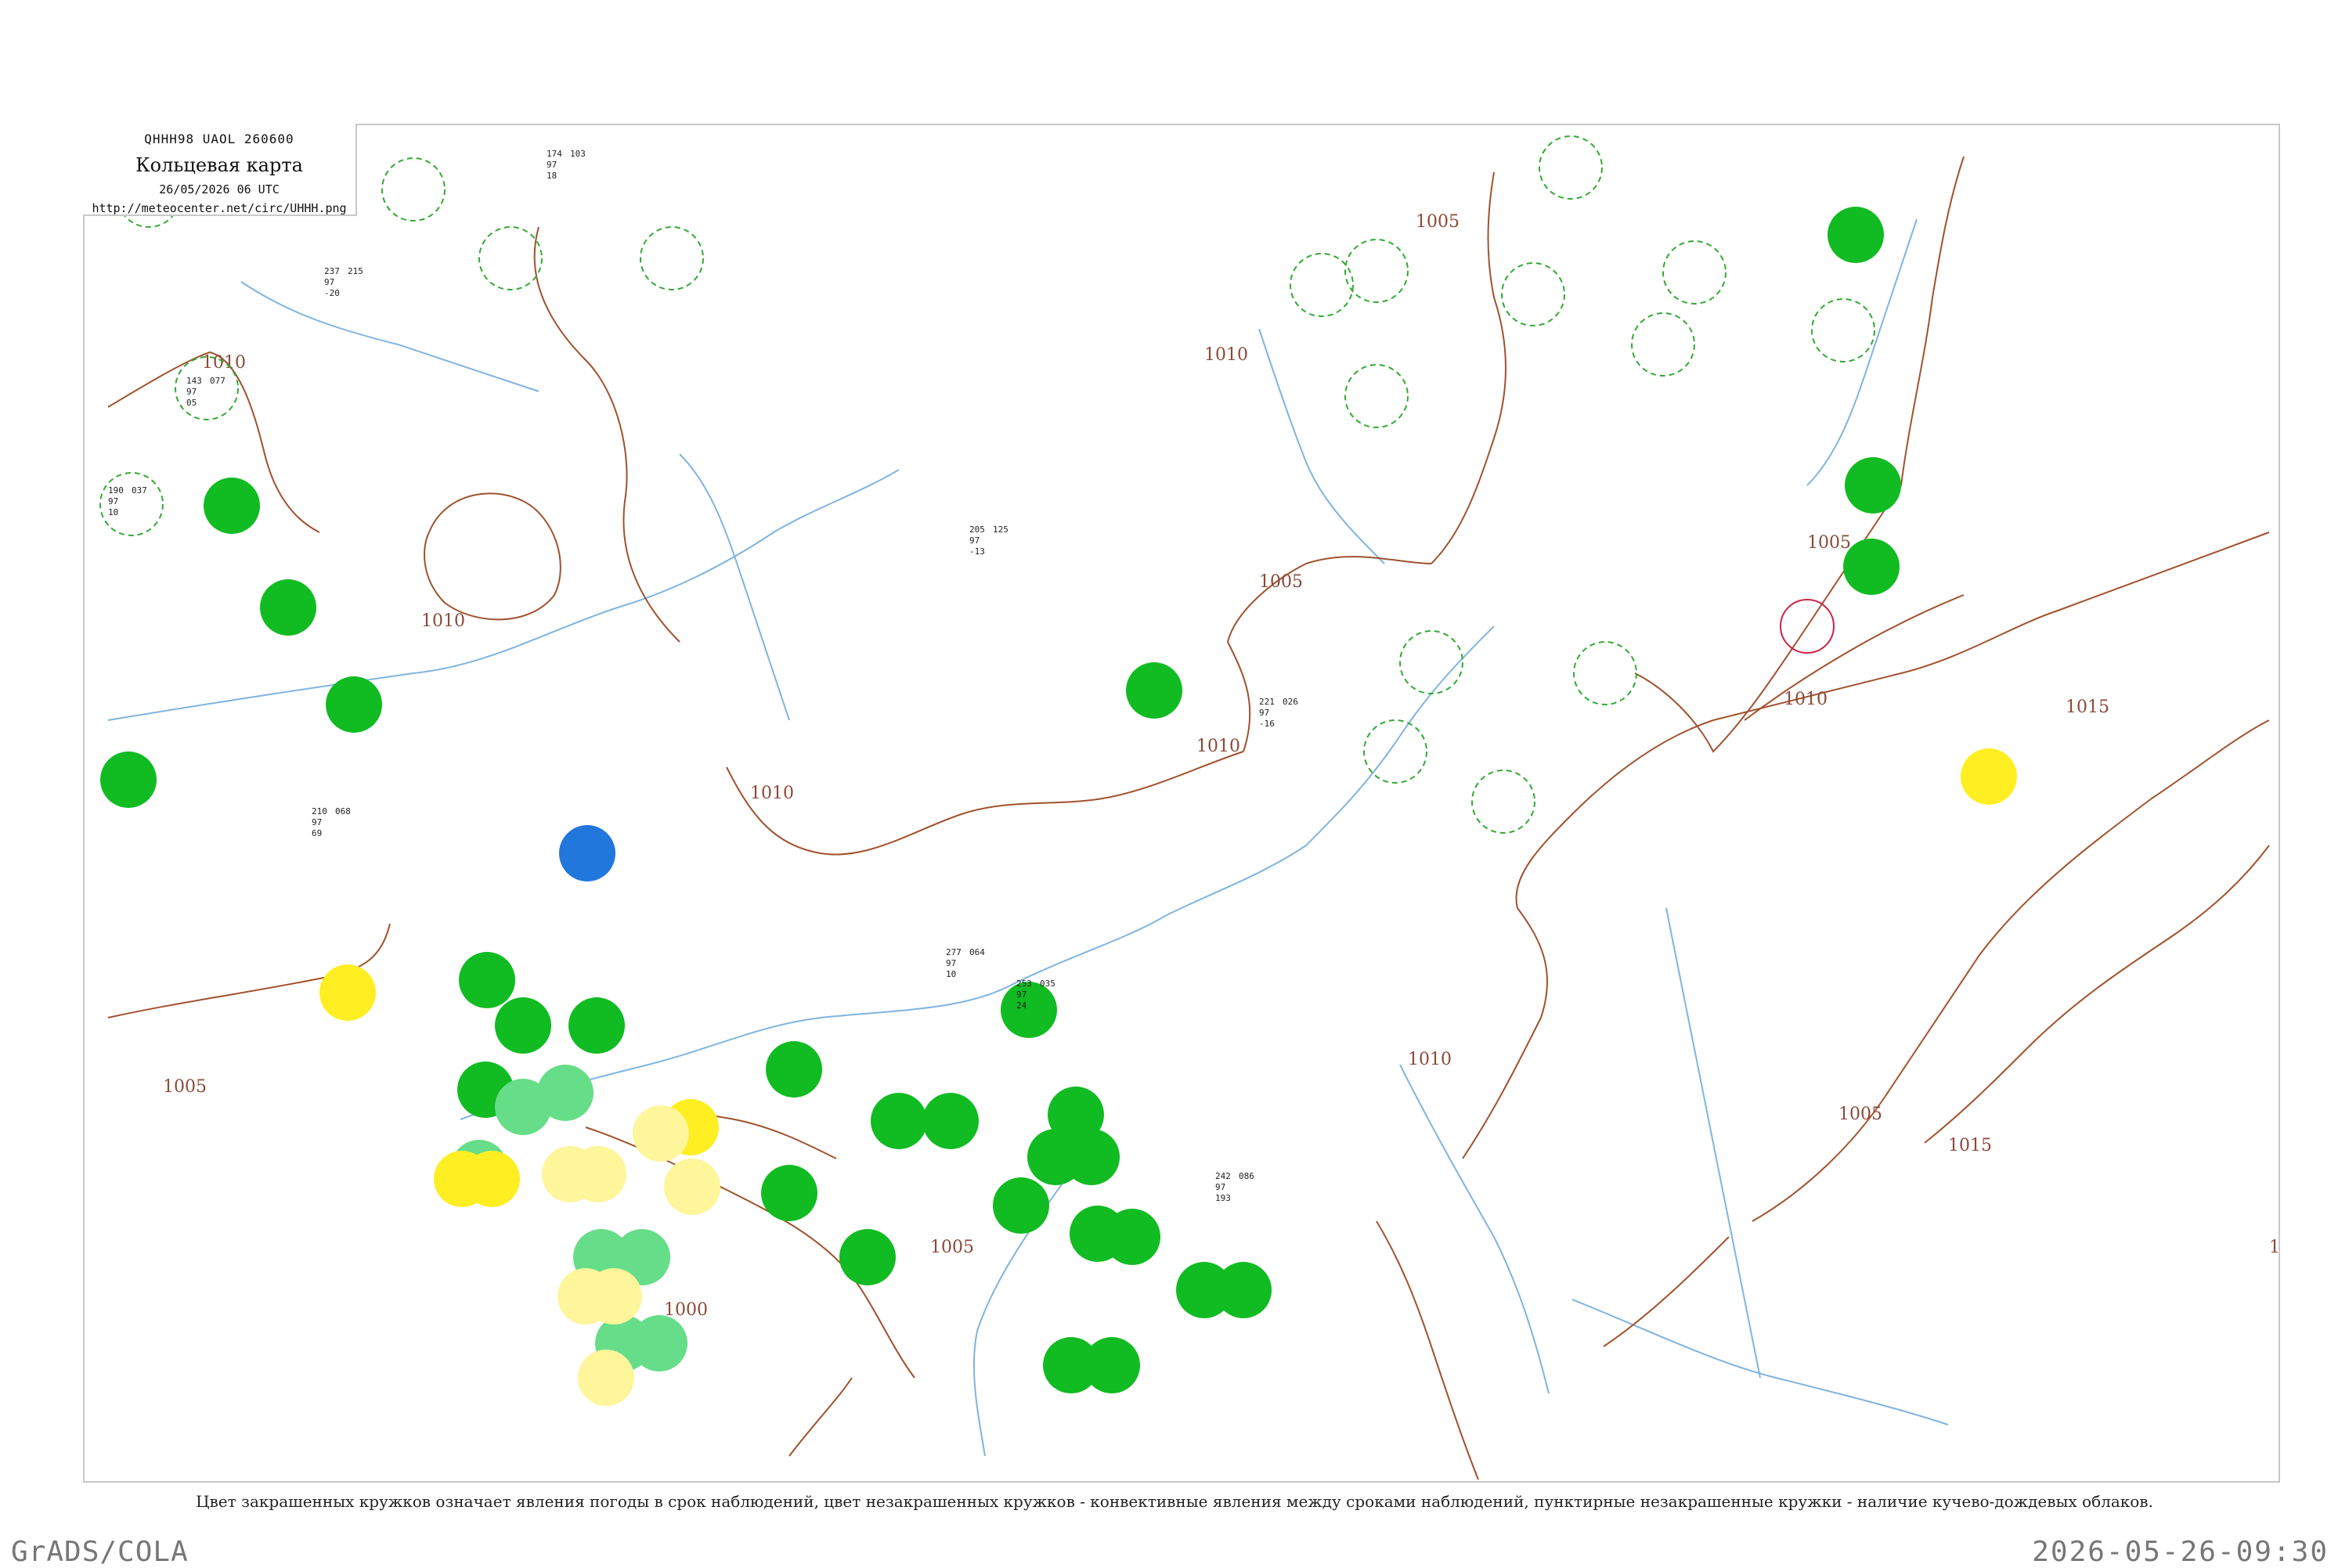 The height and width of the screenshot is (1568, 2349). I want to click on station-vis: -20, so click(332, 293).